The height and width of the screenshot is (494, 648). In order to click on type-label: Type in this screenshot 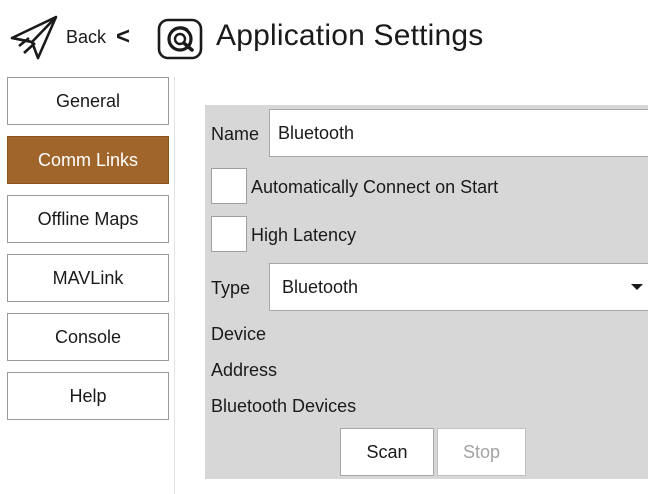, I will do `click(231, 288)`.